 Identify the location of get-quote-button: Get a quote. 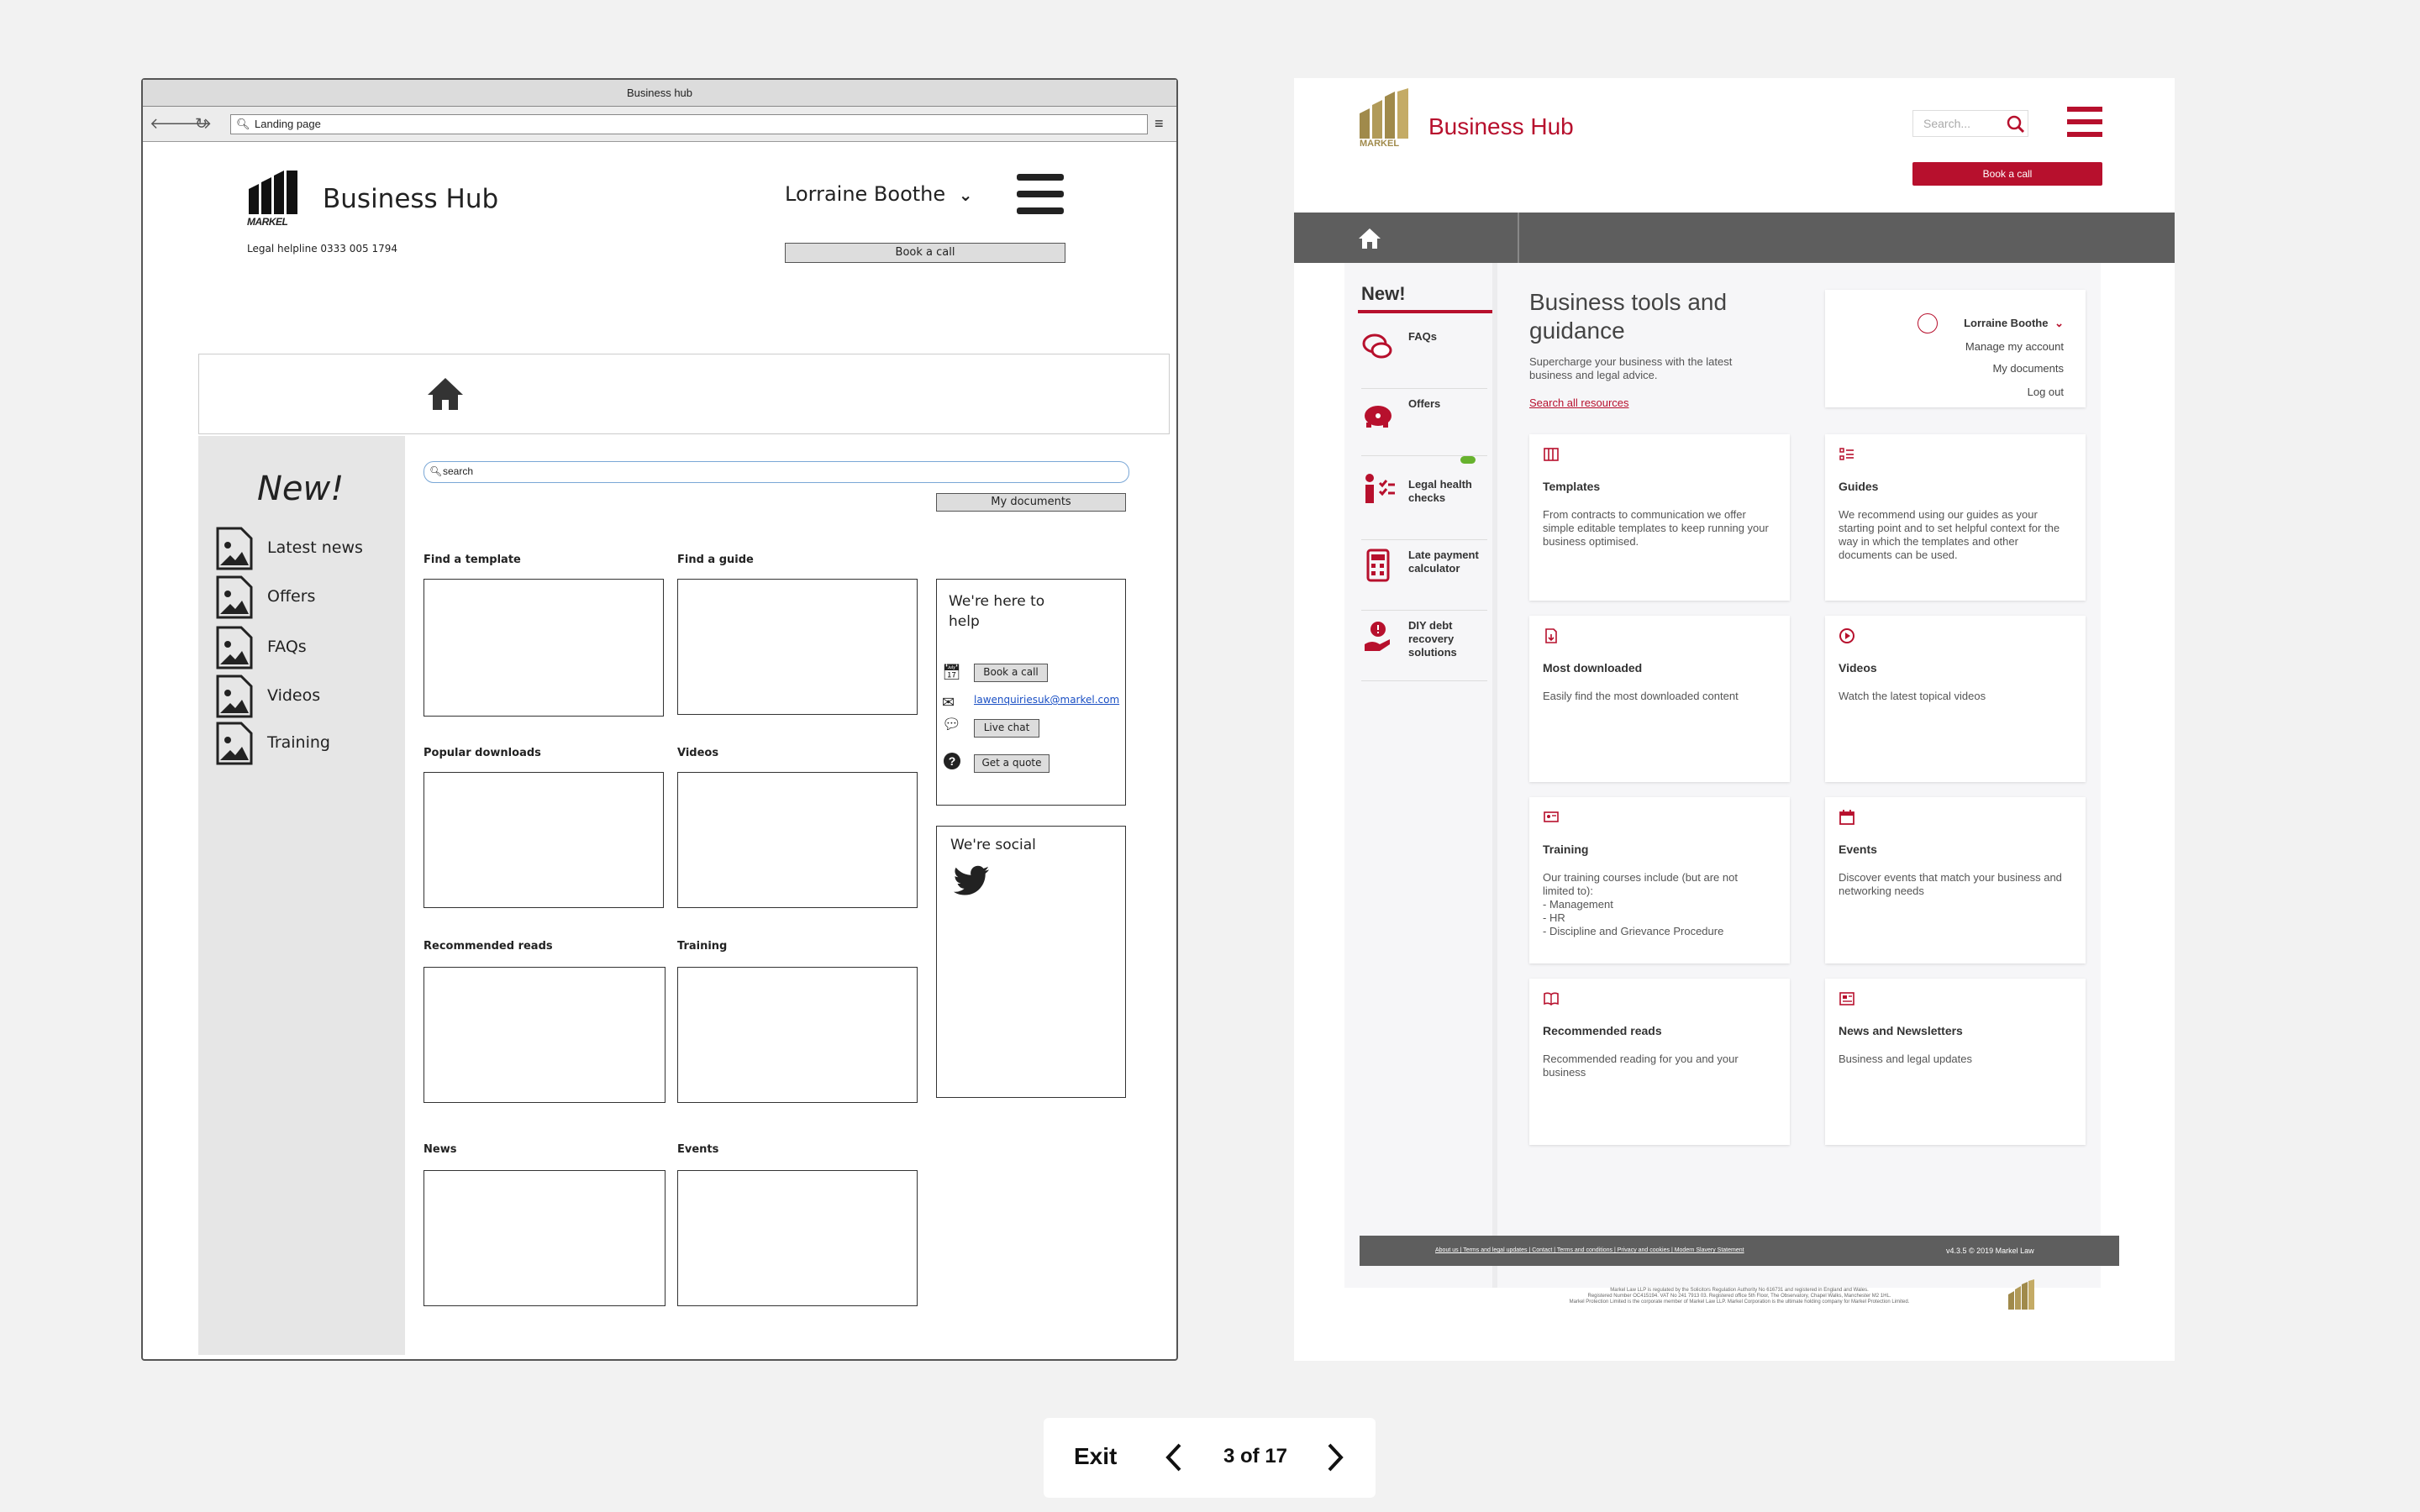
(1012, 763).